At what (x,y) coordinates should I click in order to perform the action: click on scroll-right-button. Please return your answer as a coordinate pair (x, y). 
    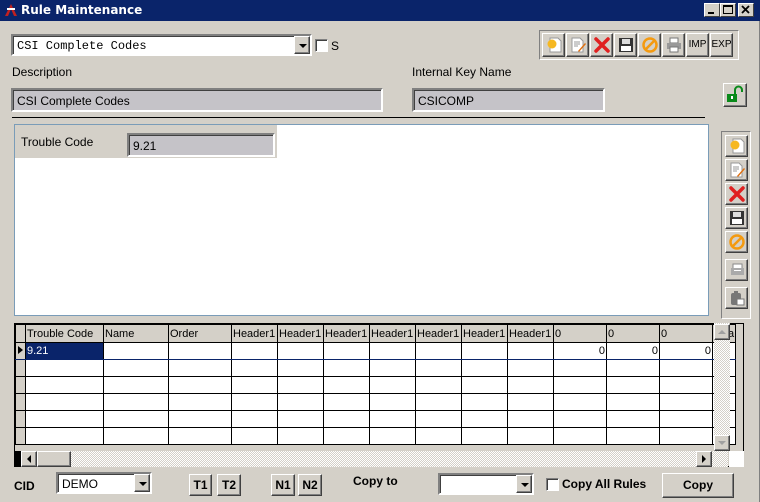
    Looking at the image, I should click on (704, 459).